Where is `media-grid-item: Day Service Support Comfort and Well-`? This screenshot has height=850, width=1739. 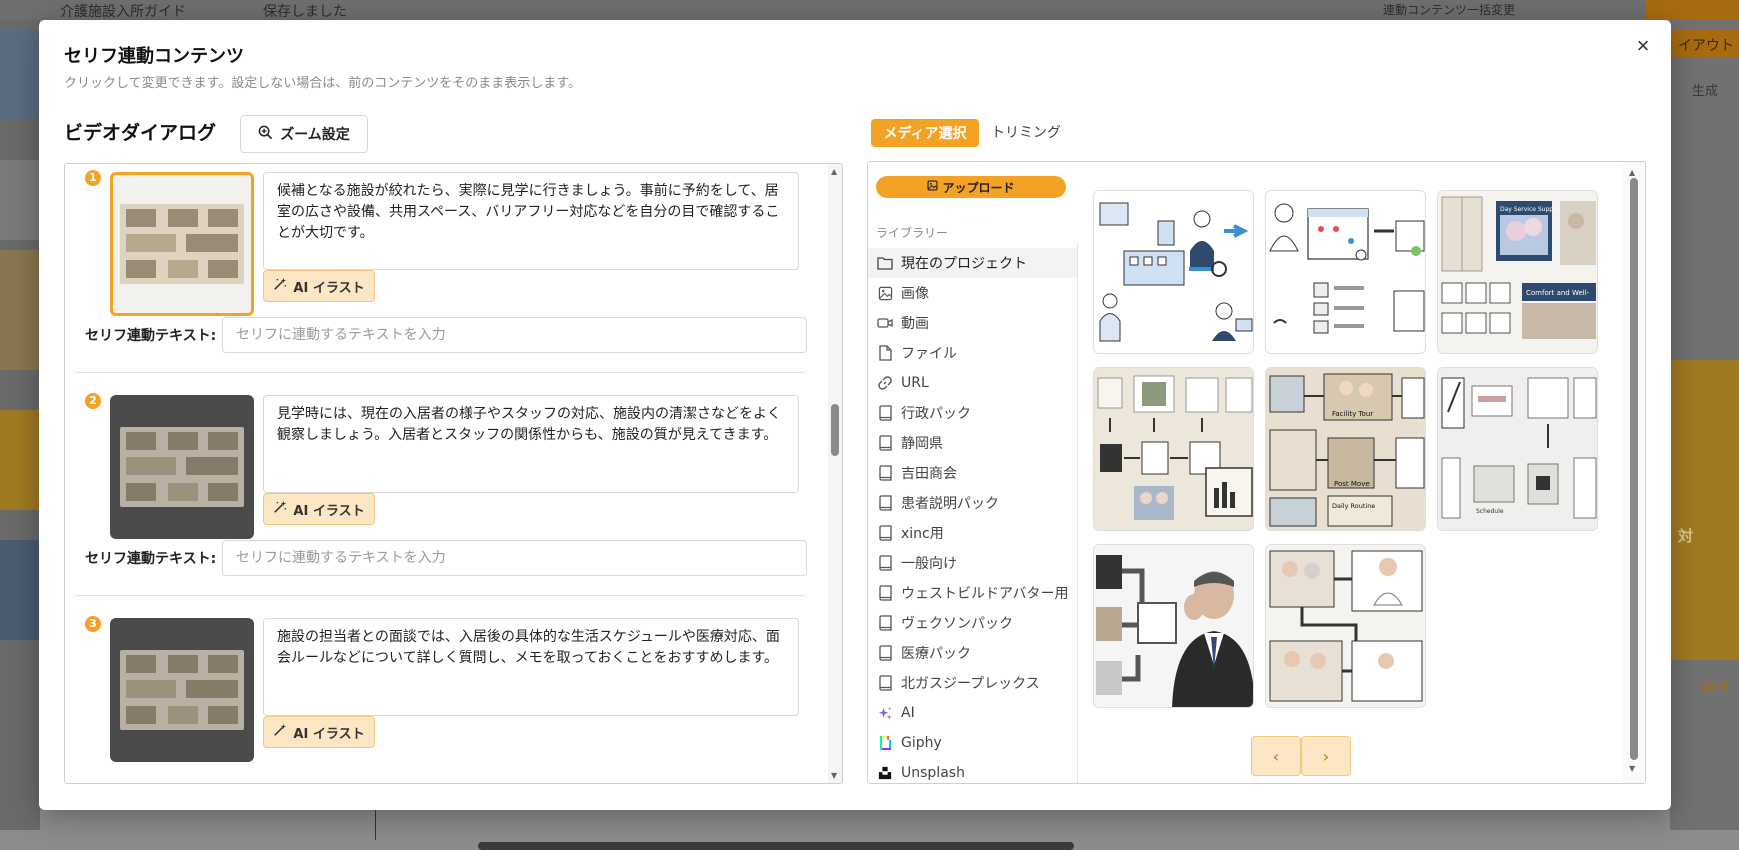 media-grid-item: Day Service Support Comfort and Well- is located at coordinates (1517, 272).